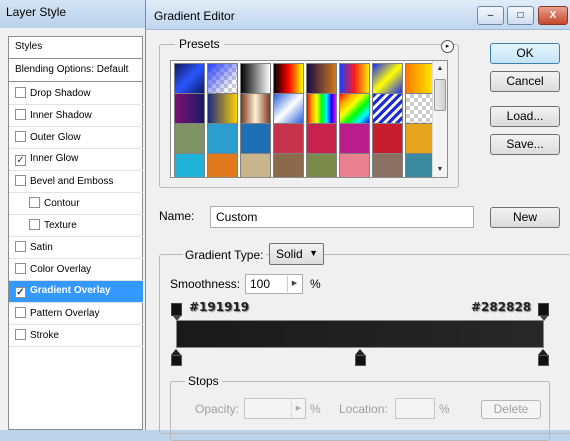 This screenshot has width=570, height=441. Describe the element at coordinates (511, 409) in the screenshot. I see `delete-button: Delete` at that location.